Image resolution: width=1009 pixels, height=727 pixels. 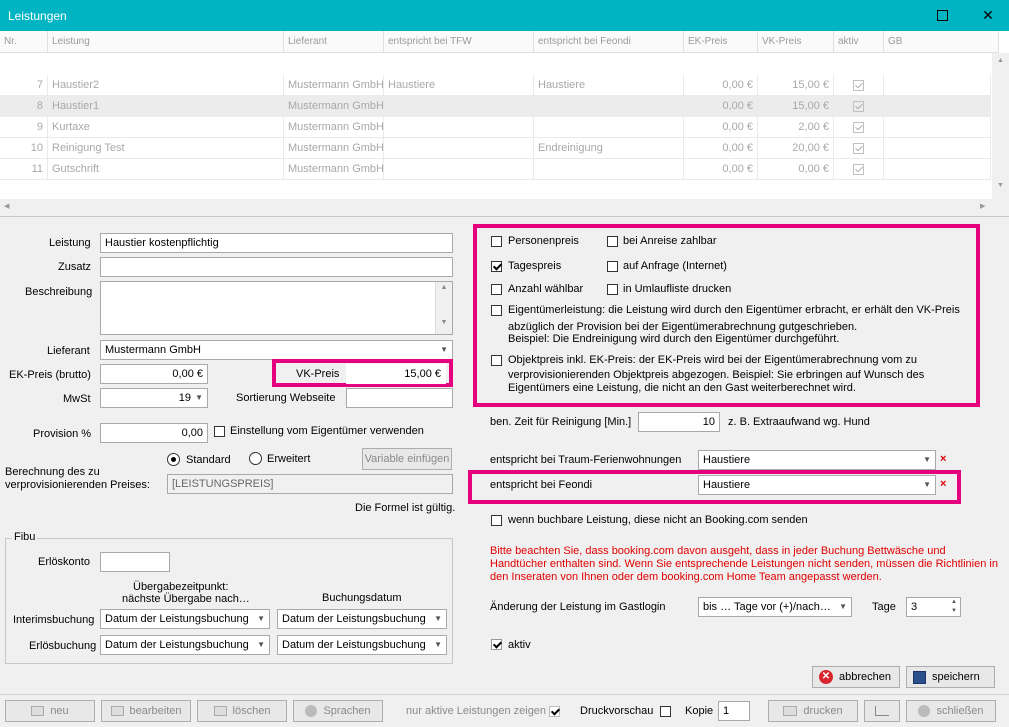 I want to click on column-header: Lieferant, so click(x=334, y=42).